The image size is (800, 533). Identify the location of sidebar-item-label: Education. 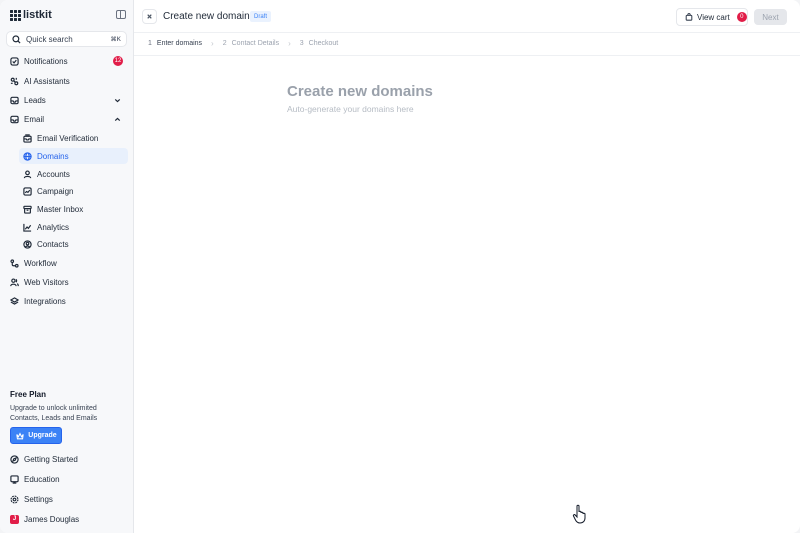
(42, 479).